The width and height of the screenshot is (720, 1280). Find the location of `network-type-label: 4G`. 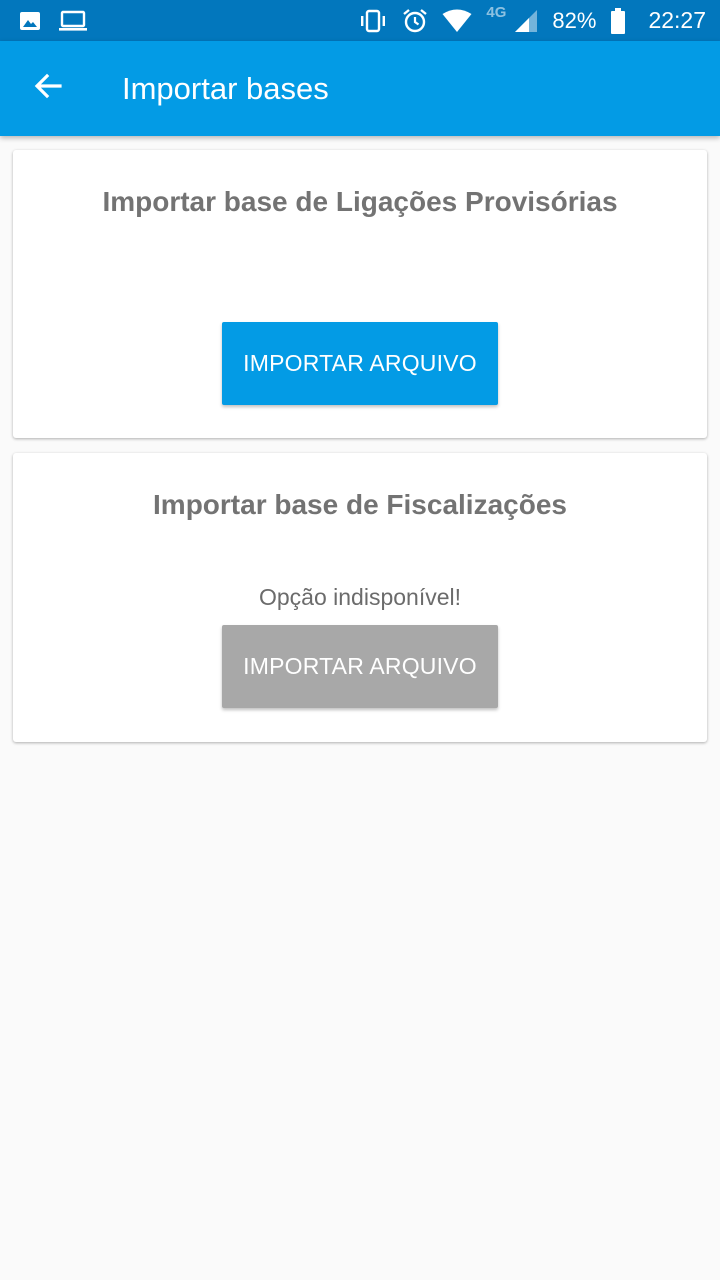

network-type-label: 4G is located at coordinates (496, 12).